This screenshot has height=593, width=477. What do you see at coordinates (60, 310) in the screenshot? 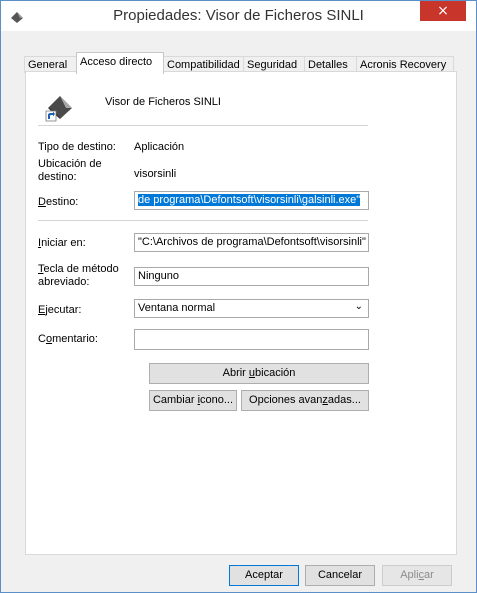
I see `ejecutar-label: Ejecutar:` at bounding box center [60, 310].